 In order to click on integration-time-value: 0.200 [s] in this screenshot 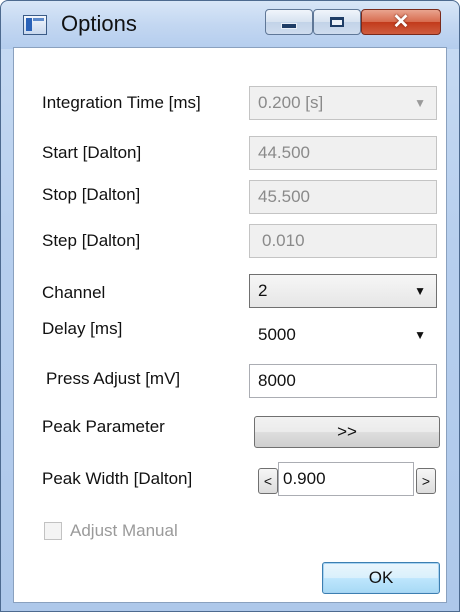, I will do `click(291, 102)`.